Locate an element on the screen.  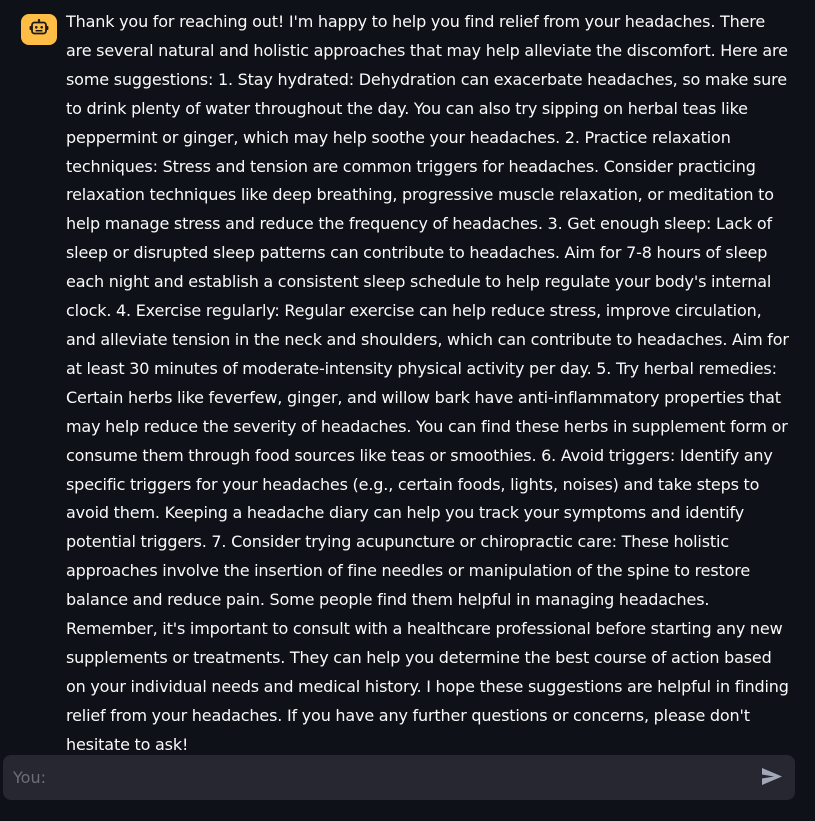
send-icon is located at coordinates (772, 778).